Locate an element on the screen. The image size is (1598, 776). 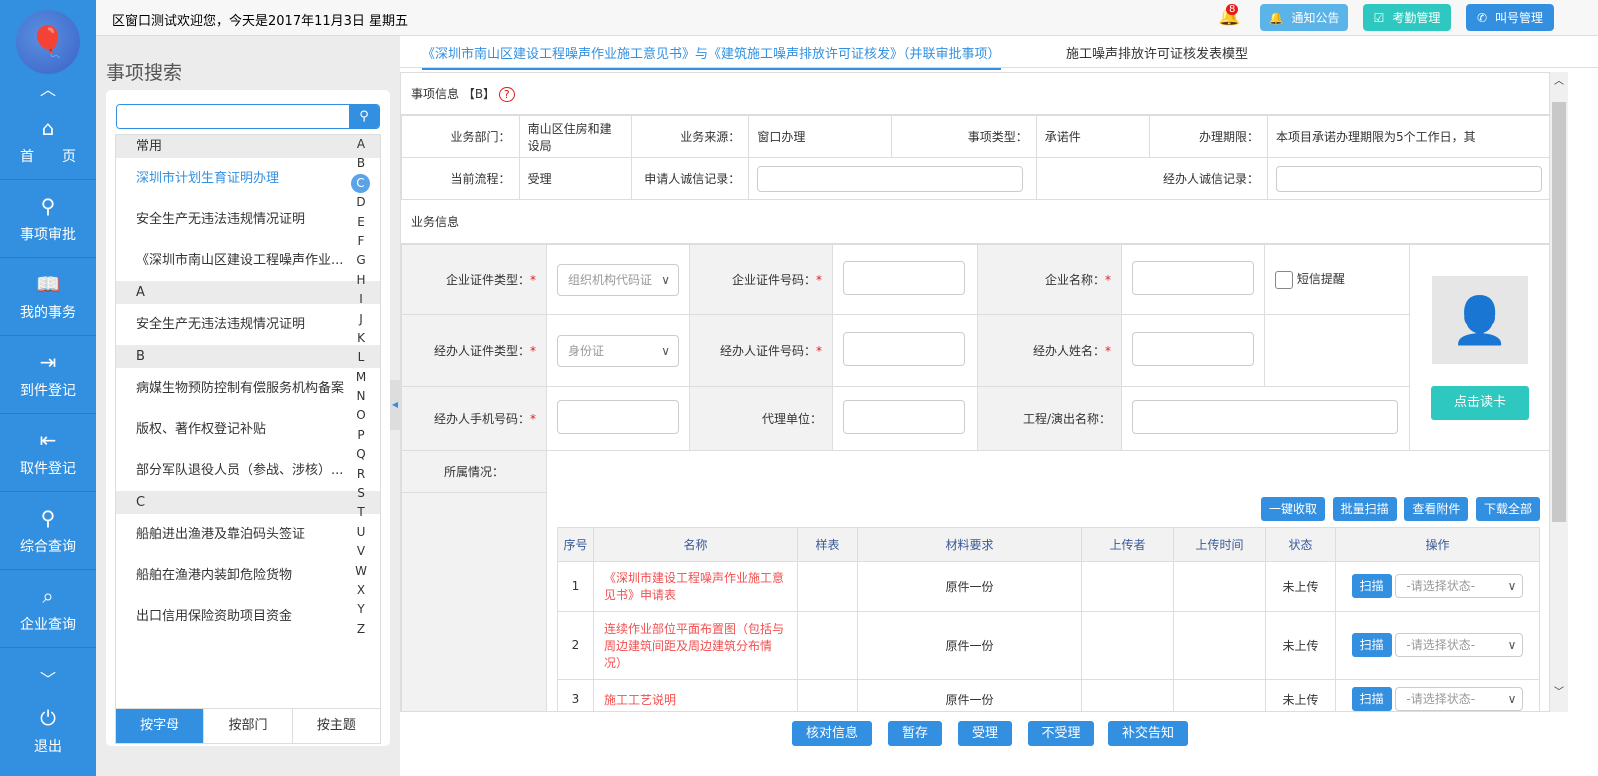
letter-index-z: Z is located at coordinates (361, 629).